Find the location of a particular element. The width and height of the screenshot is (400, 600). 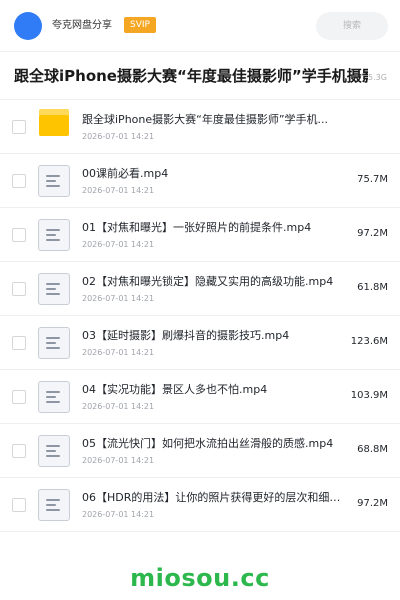

file-size: 103.9M is located at coordinates (369, 395).